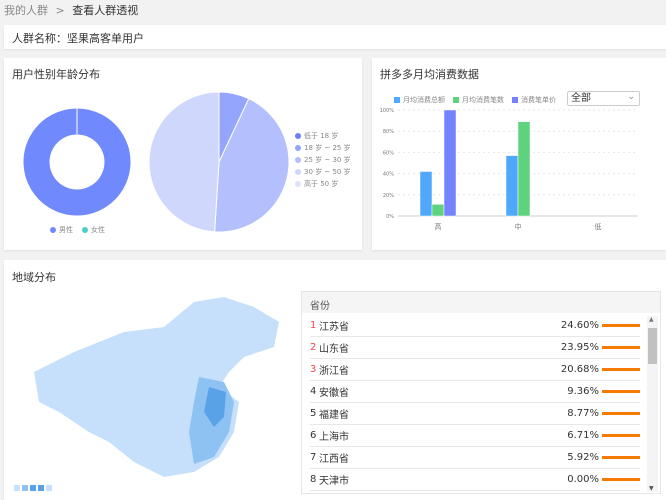 The height and width of the screenshot is (500, 666). What do you see at coordinates (26, 10) in the screenshot?
I see `breadcrumb-parent: 我的人群` at bounding box center [26, 10].